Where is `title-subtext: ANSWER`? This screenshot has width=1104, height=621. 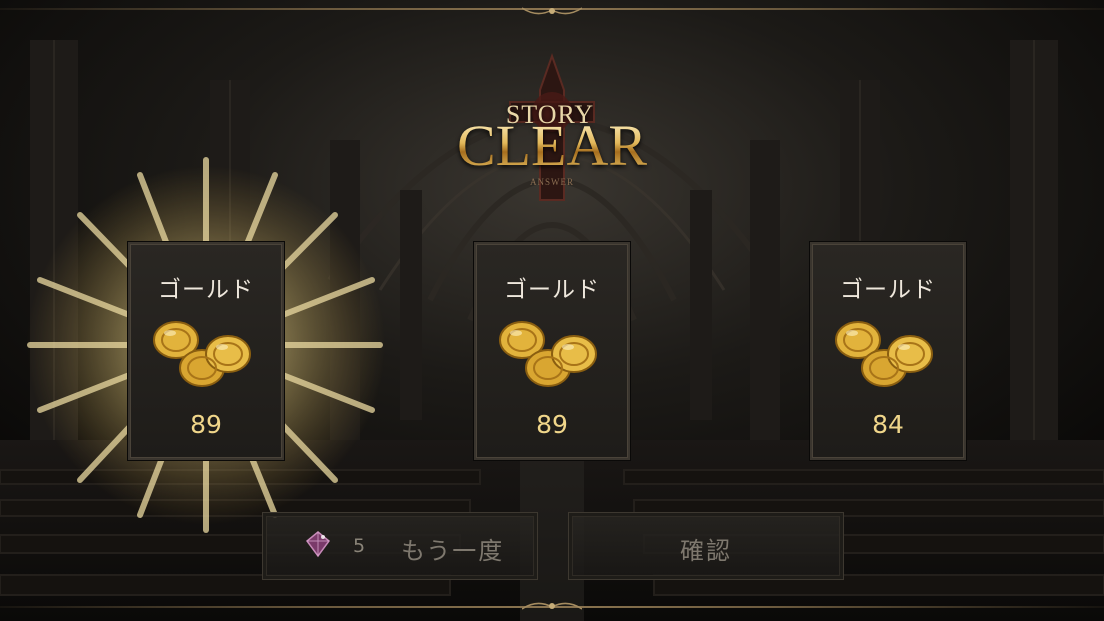 title-subtext: ANSWER is located at coordinates (552, 182).